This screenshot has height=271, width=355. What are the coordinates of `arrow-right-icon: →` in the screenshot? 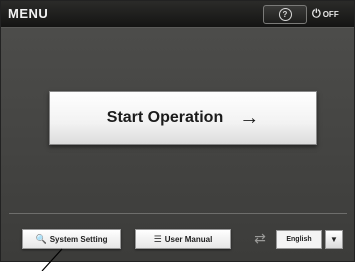 It's located at (249, 118).